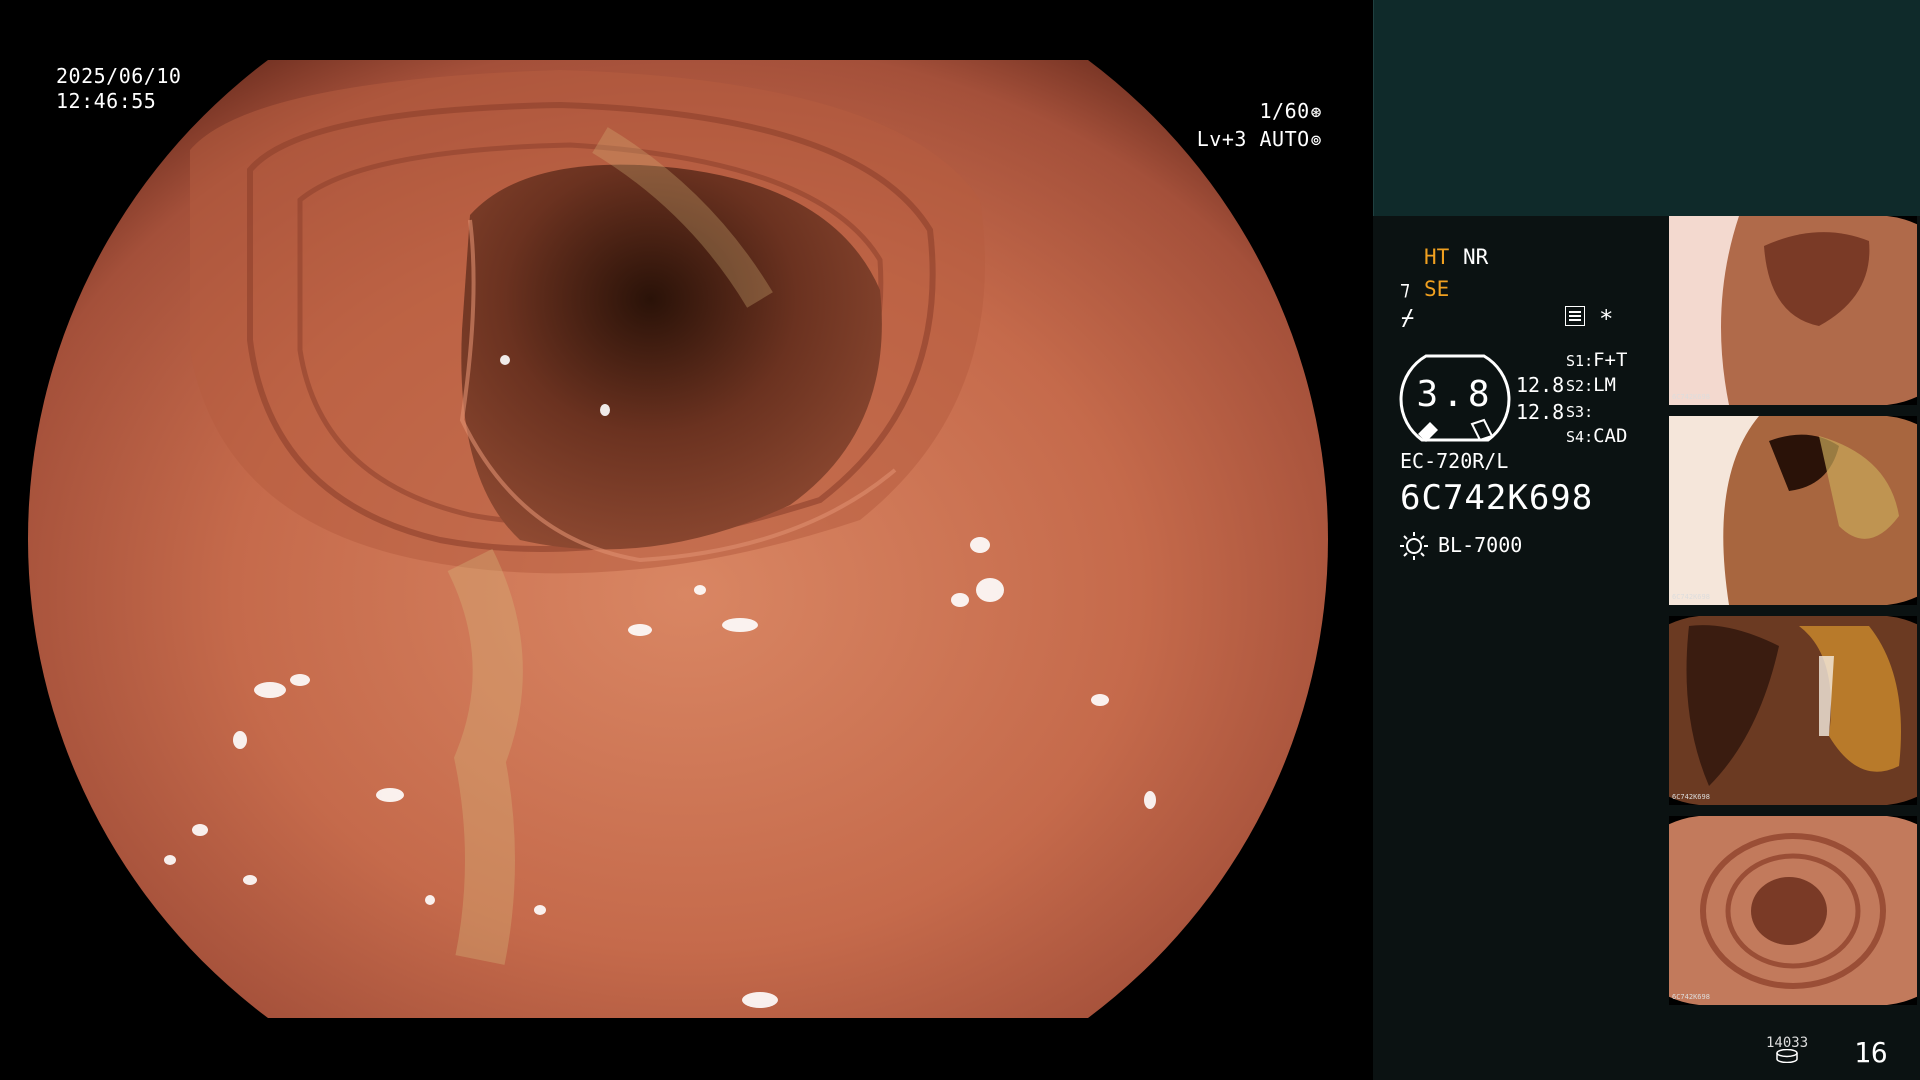  Describe the element at coordinates (1437, 289) in the screenshot. I see `mode-se-indicator: SE` at that location.